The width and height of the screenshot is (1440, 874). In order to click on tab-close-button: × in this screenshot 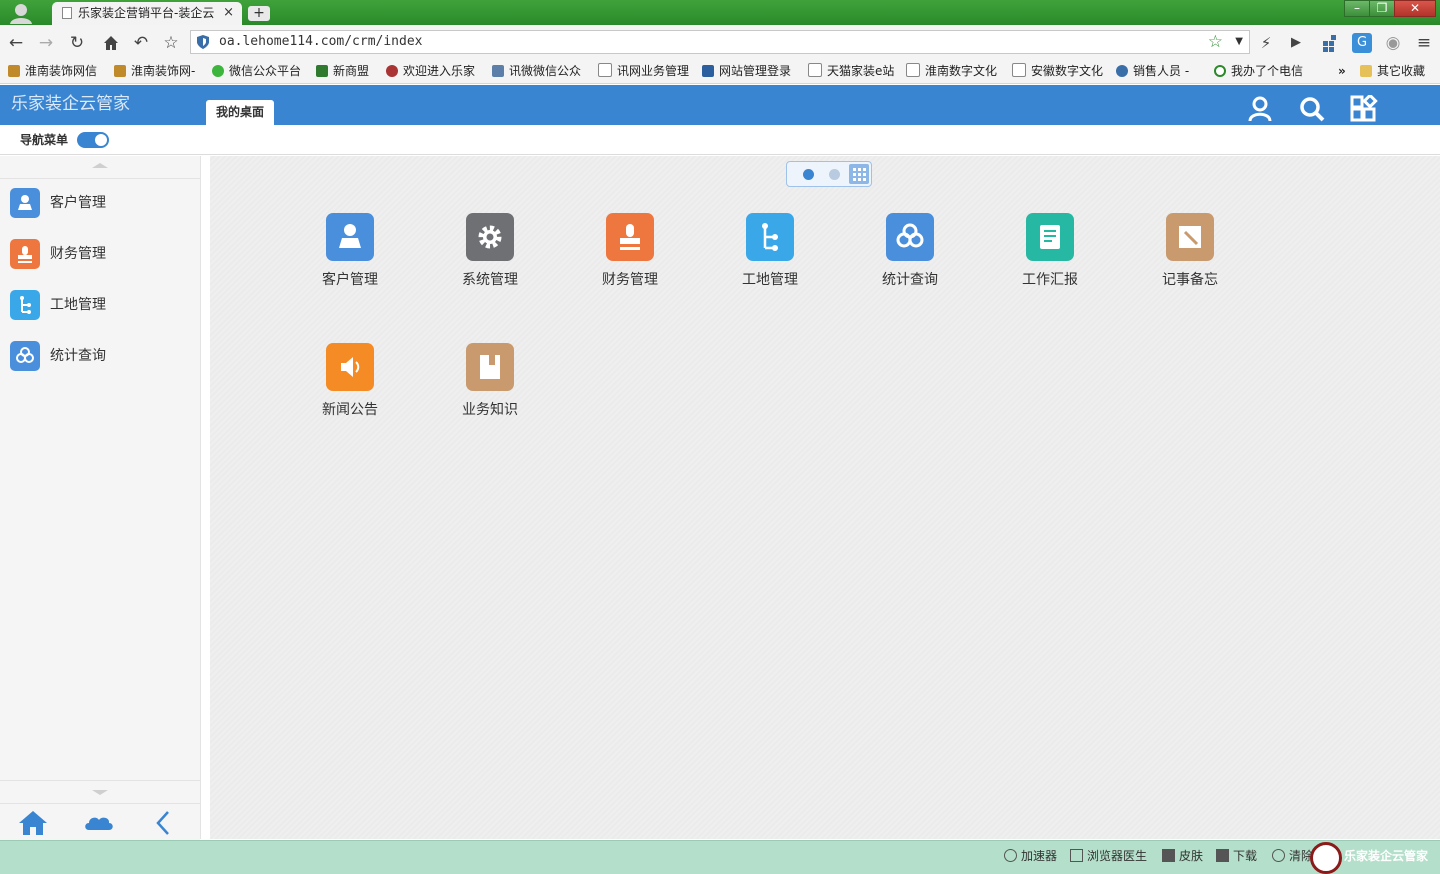, I will do `click(228, 13)`.